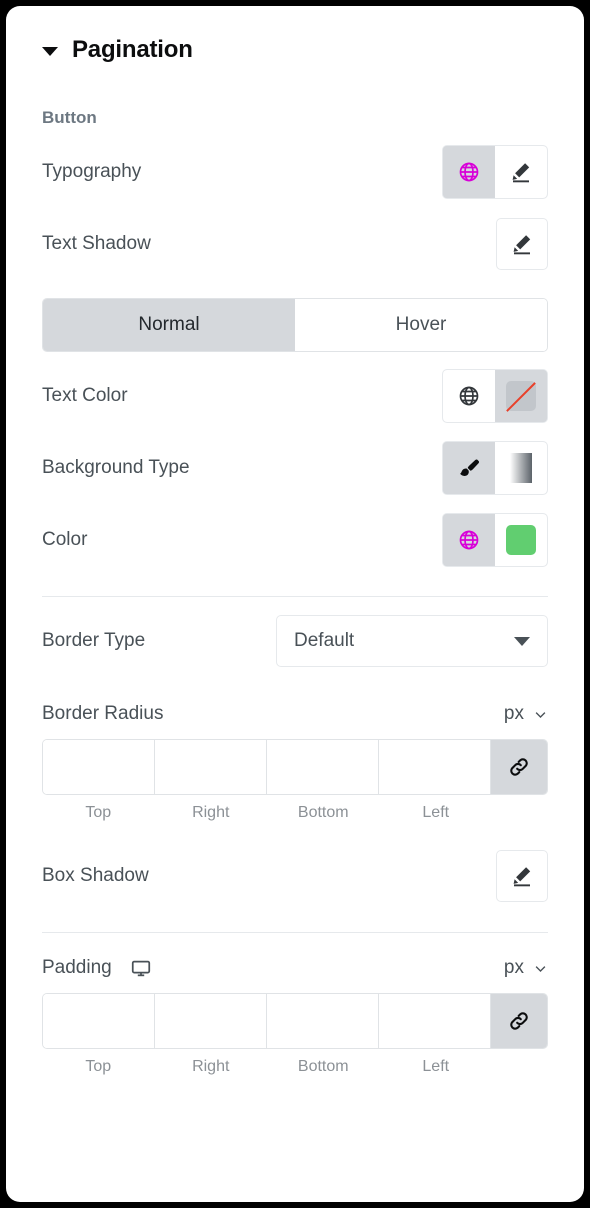 The image size is (590, 1208). I want to click on border-radius-captions: Top Right Bottom Left, so click(295, 813).